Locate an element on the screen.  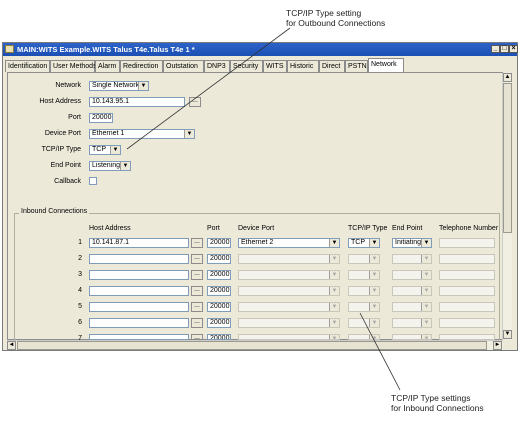
outbound-callout-line is located at coordinates (208, 88).